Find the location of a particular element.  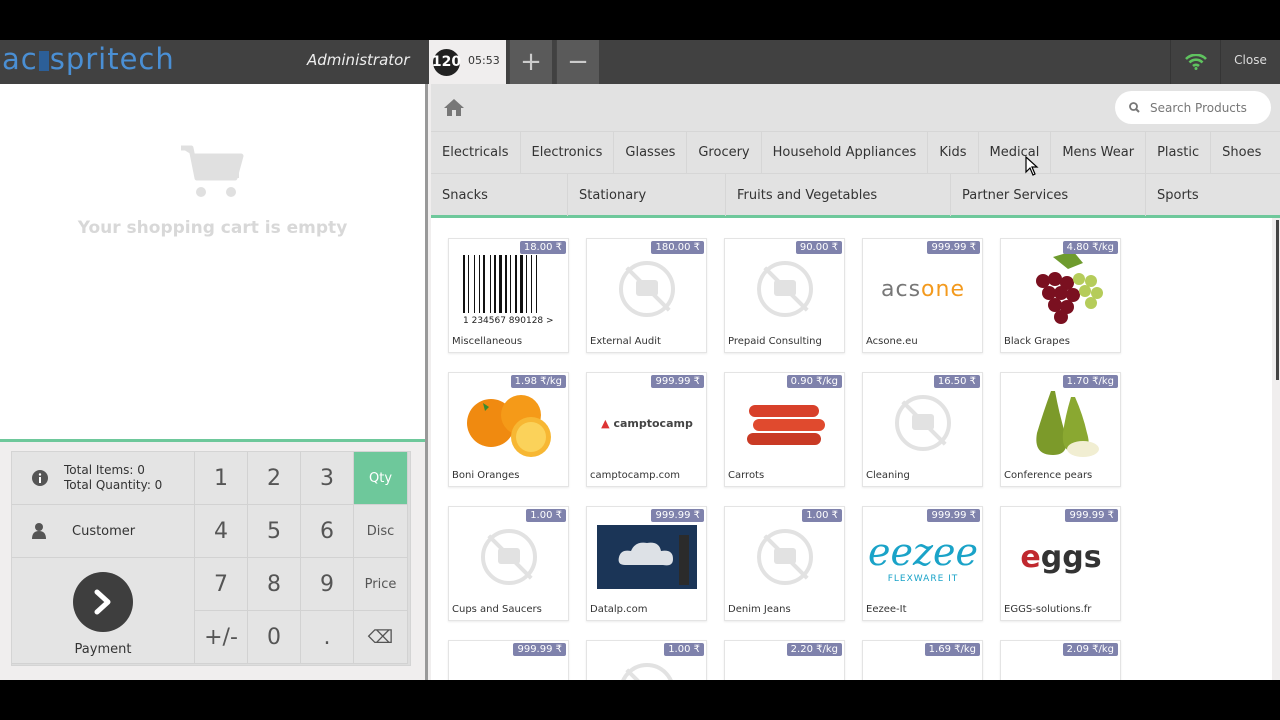

svg-text: 1 234567 890128 > is located at coordinates (508, 320).